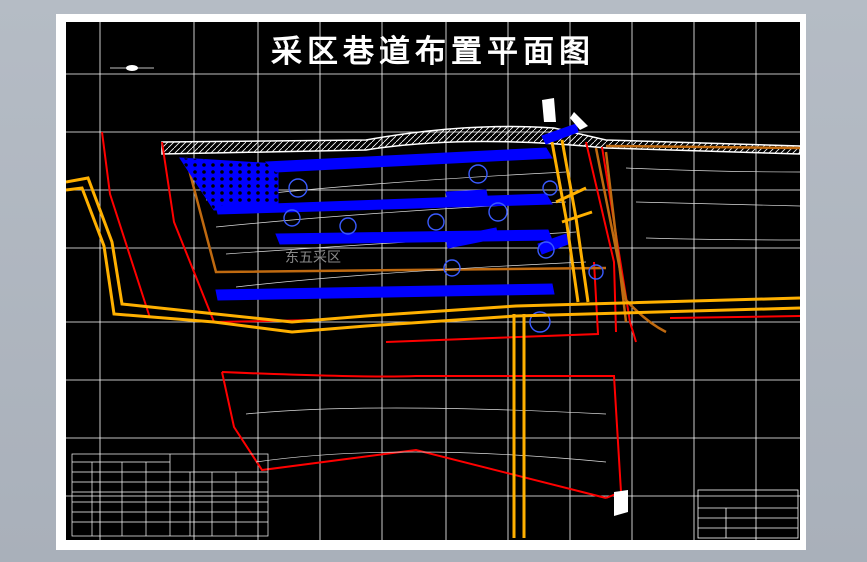  I want to click on title-block-graphic, so click(748, 514).